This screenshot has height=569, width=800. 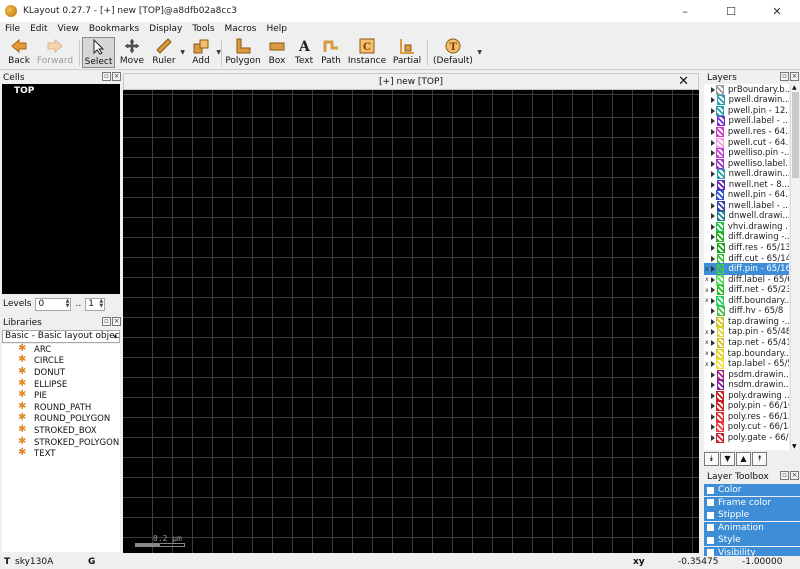 I want to click on default-grid-button: T (Default) ▼, so click(x=457, y=52).